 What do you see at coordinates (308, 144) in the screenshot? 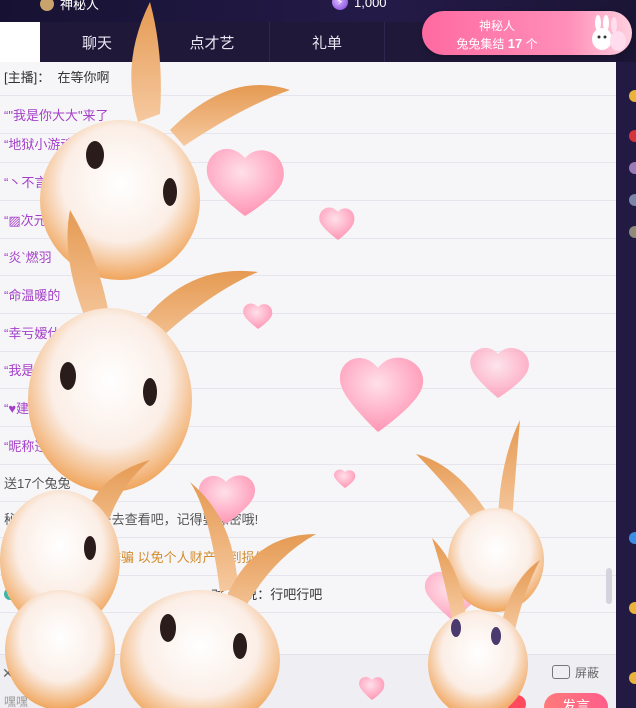
I see `chat-message: “地狱小游魂` at bounding box center [308, 144].